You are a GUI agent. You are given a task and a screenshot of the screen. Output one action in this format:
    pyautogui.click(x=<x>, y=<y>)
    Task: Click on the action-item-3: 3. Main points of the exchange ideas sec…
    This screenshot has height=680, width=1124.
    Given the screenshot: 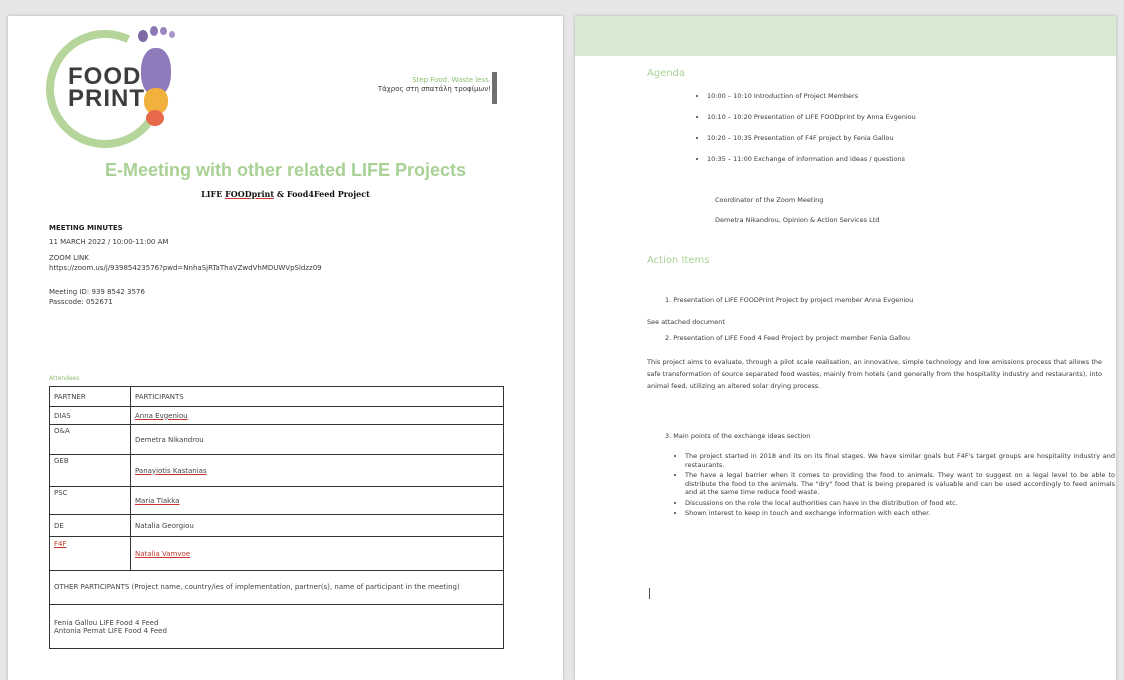 What is the action you would take?
    pyautogui.click(x=738, y=436)
    